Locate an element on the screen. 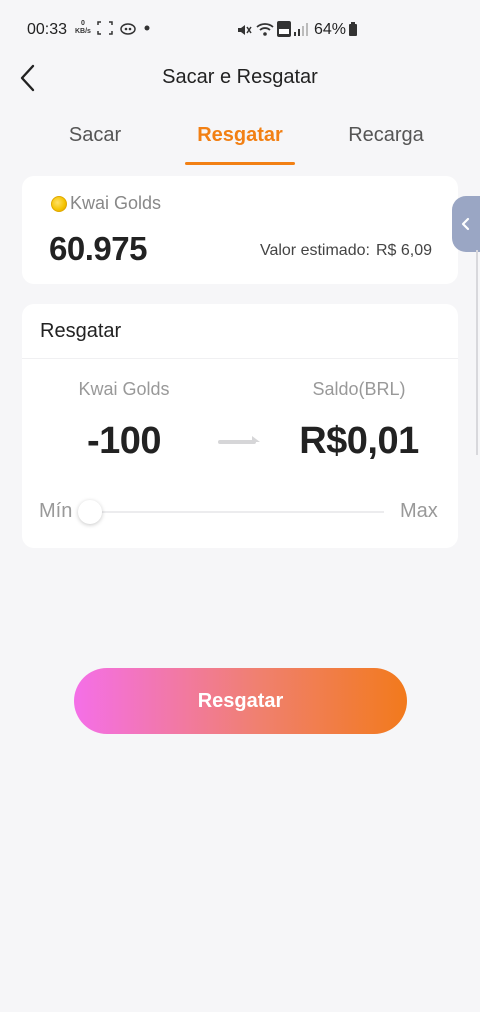 This screenshot has height=1012, width=480. estimated-amount: R$ 6,09 is located at coordinates (403, 250).